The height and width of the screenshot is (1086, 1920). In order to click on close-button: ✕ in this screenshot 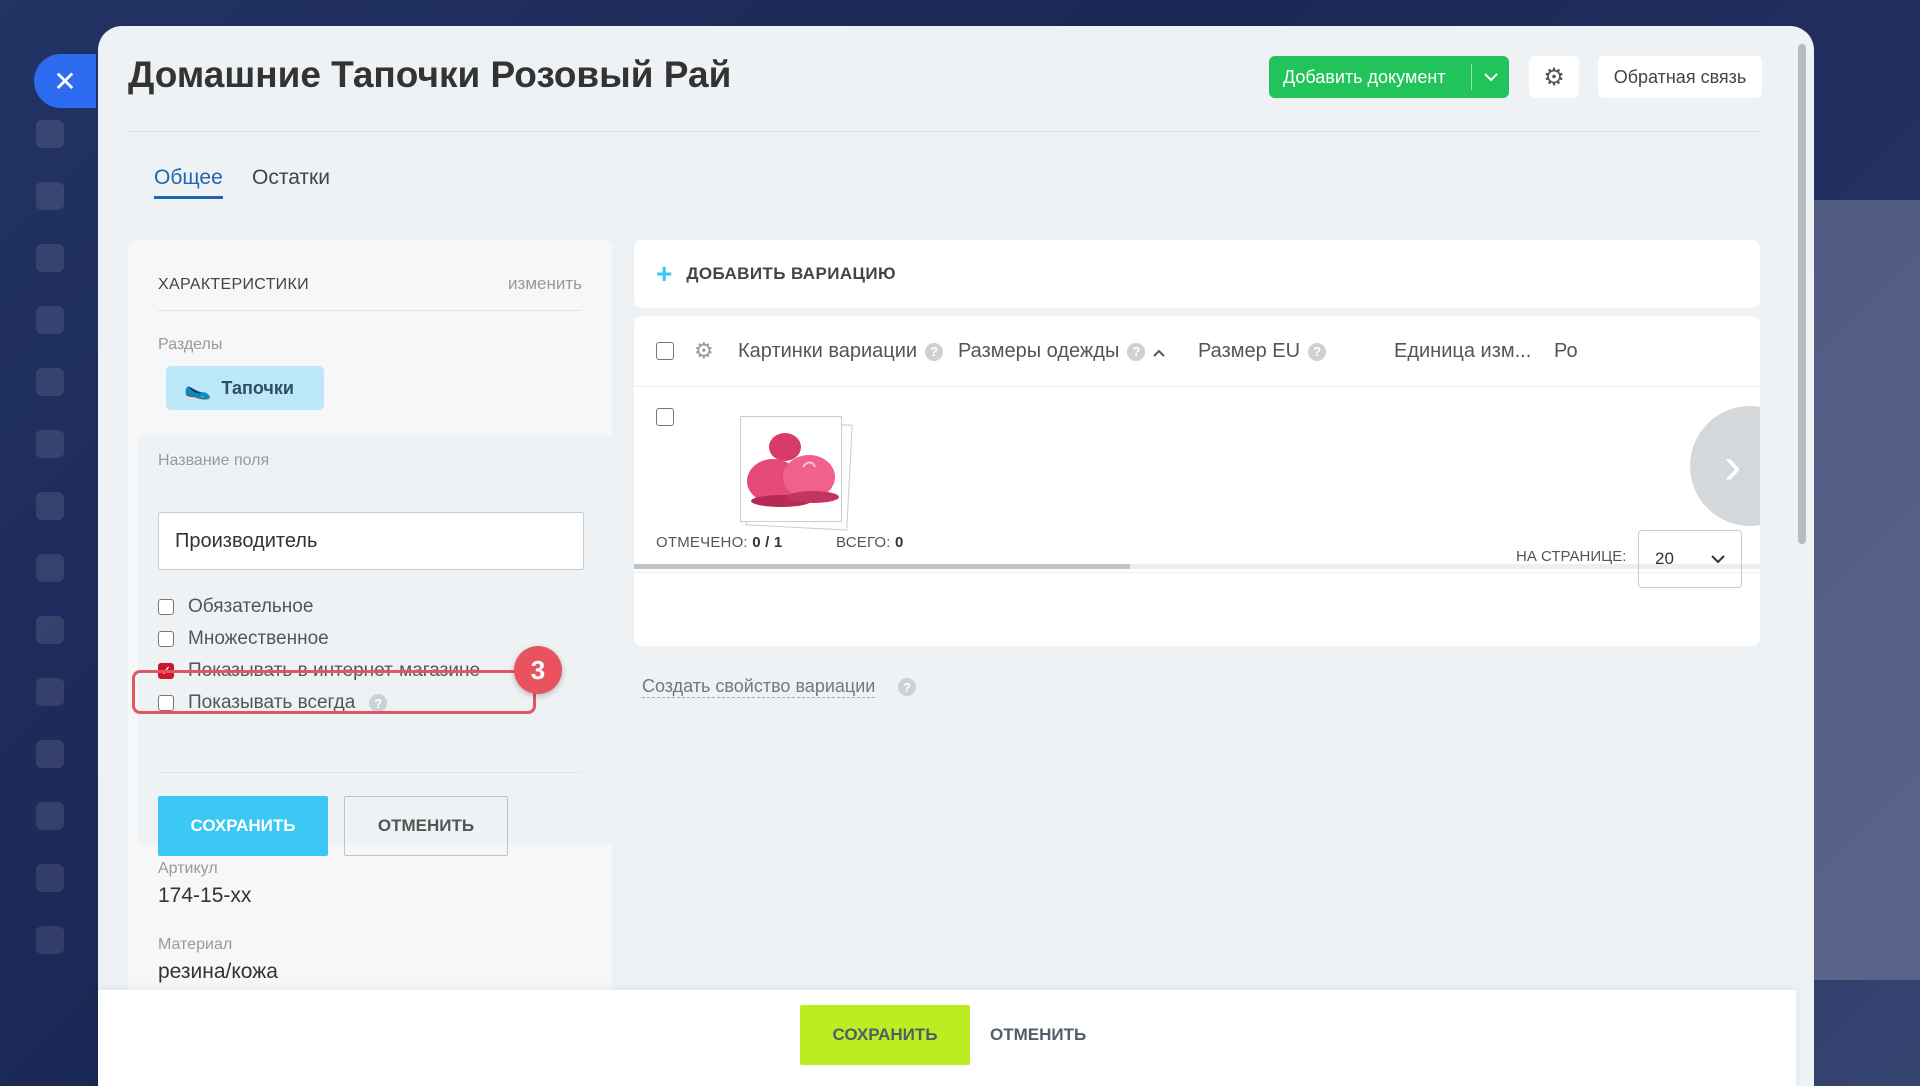, I will do `click(65, 81)`.